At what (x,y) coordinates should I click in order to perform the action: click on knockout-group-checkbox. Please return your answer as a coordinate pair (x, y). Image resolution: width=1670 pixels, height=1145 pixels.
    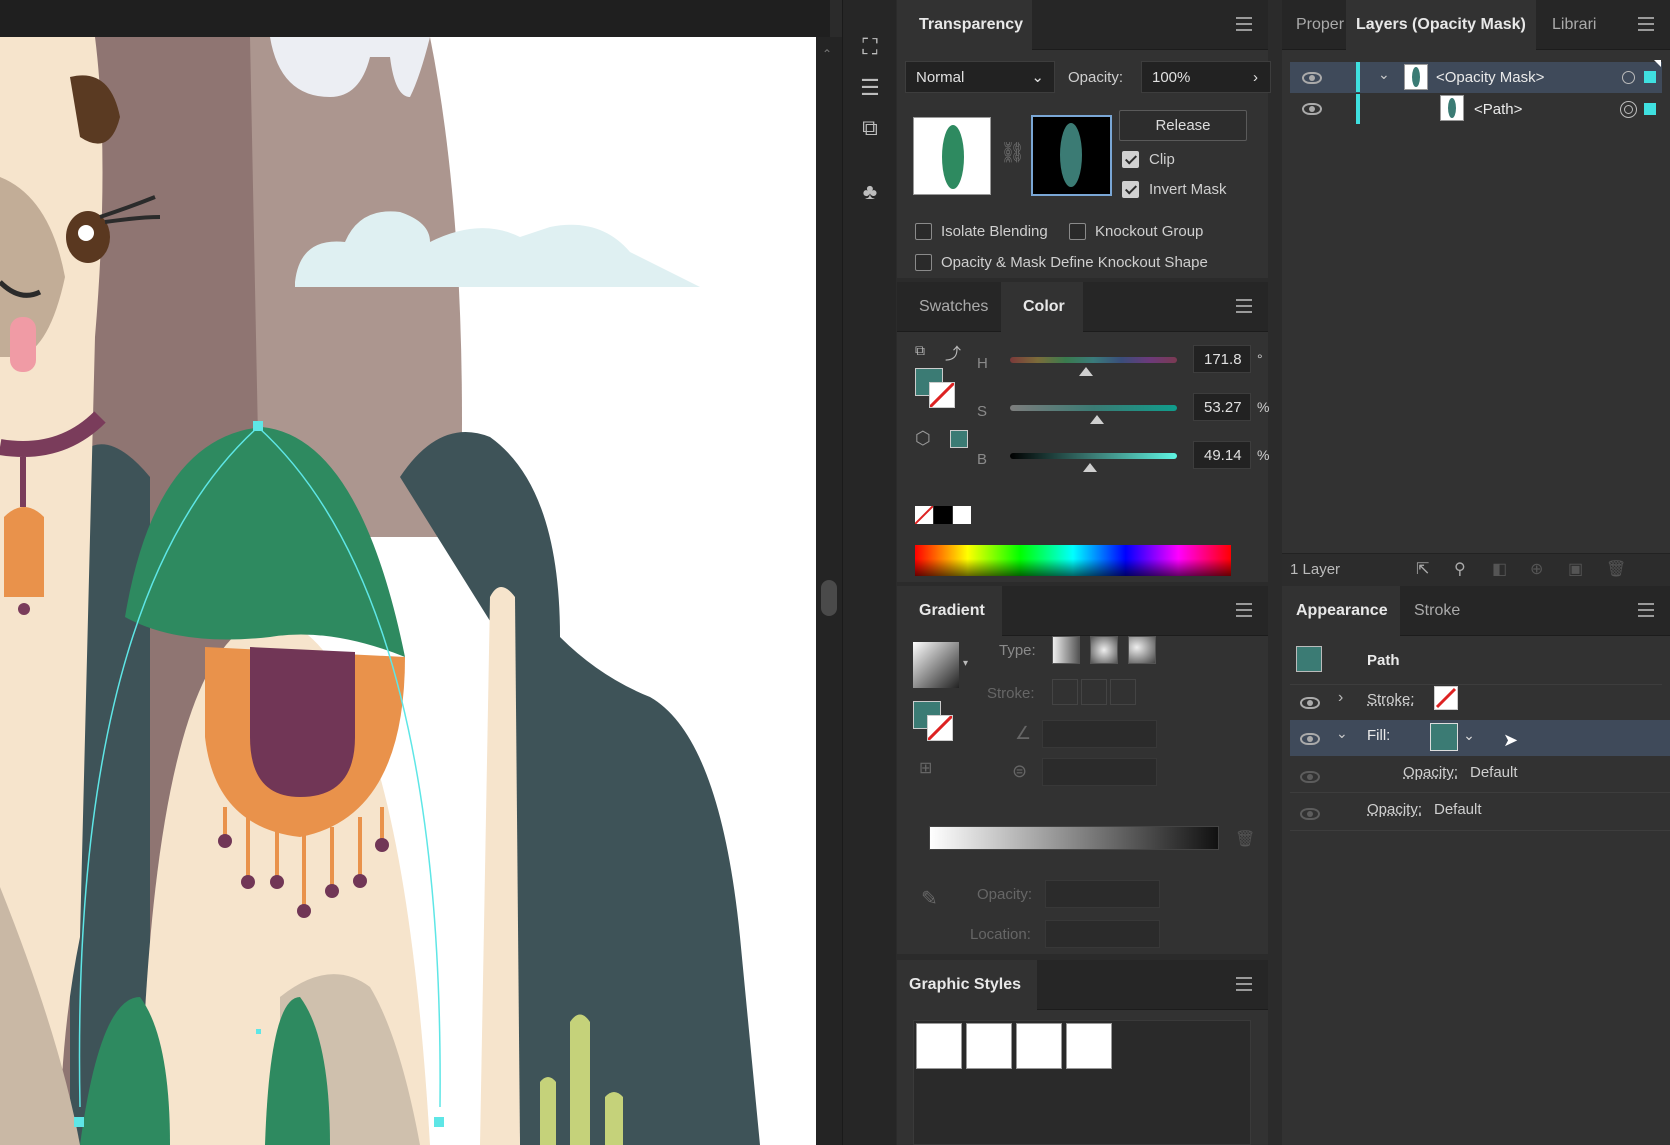
    Looking at the image, I should click on (1077, 231).